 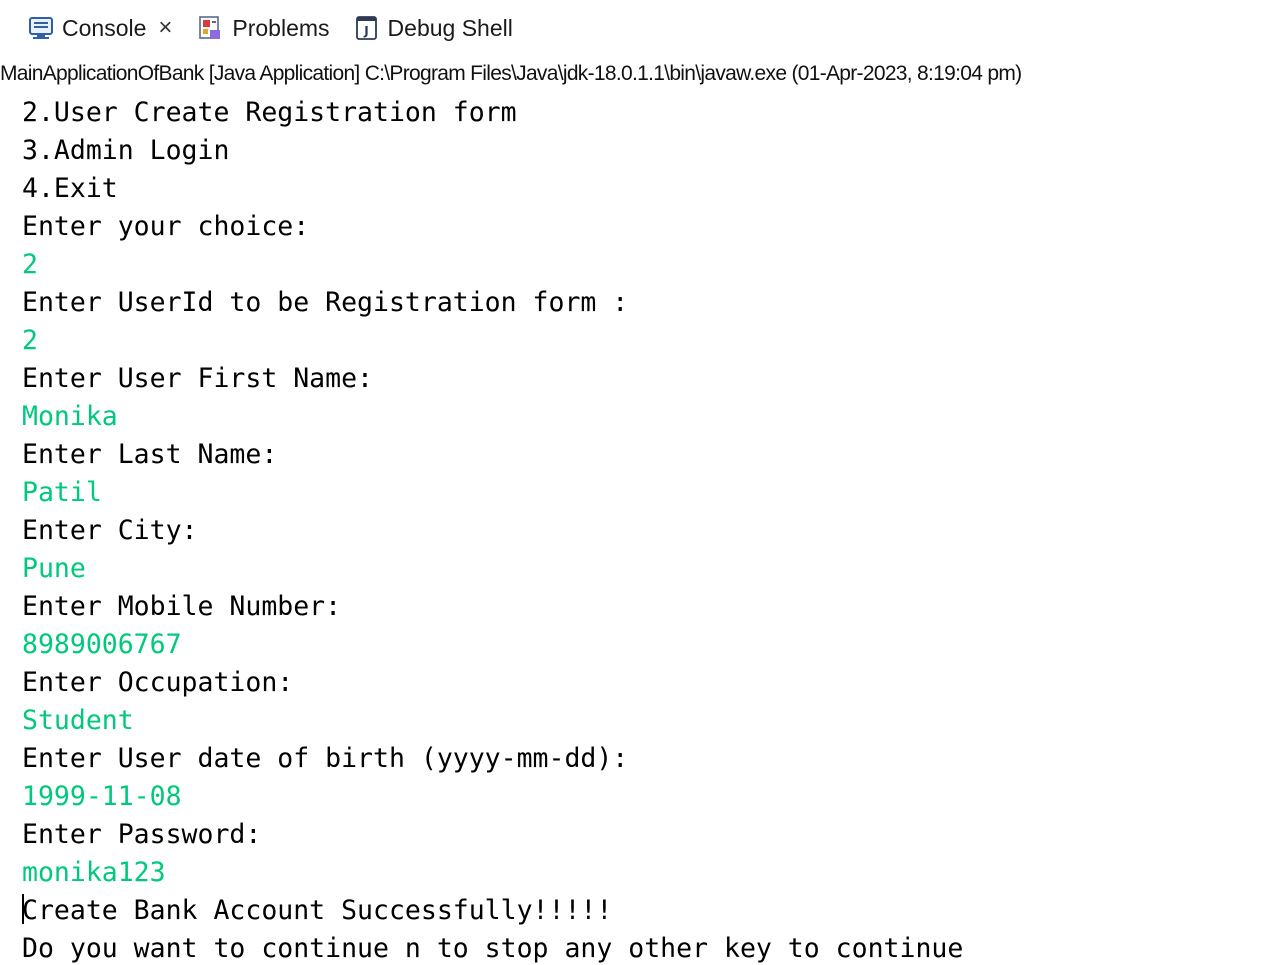 What do you see at coordinates (94, 872) in the screenshot?
I see `console-line-text: monika123` at bounding box center [94, 872].